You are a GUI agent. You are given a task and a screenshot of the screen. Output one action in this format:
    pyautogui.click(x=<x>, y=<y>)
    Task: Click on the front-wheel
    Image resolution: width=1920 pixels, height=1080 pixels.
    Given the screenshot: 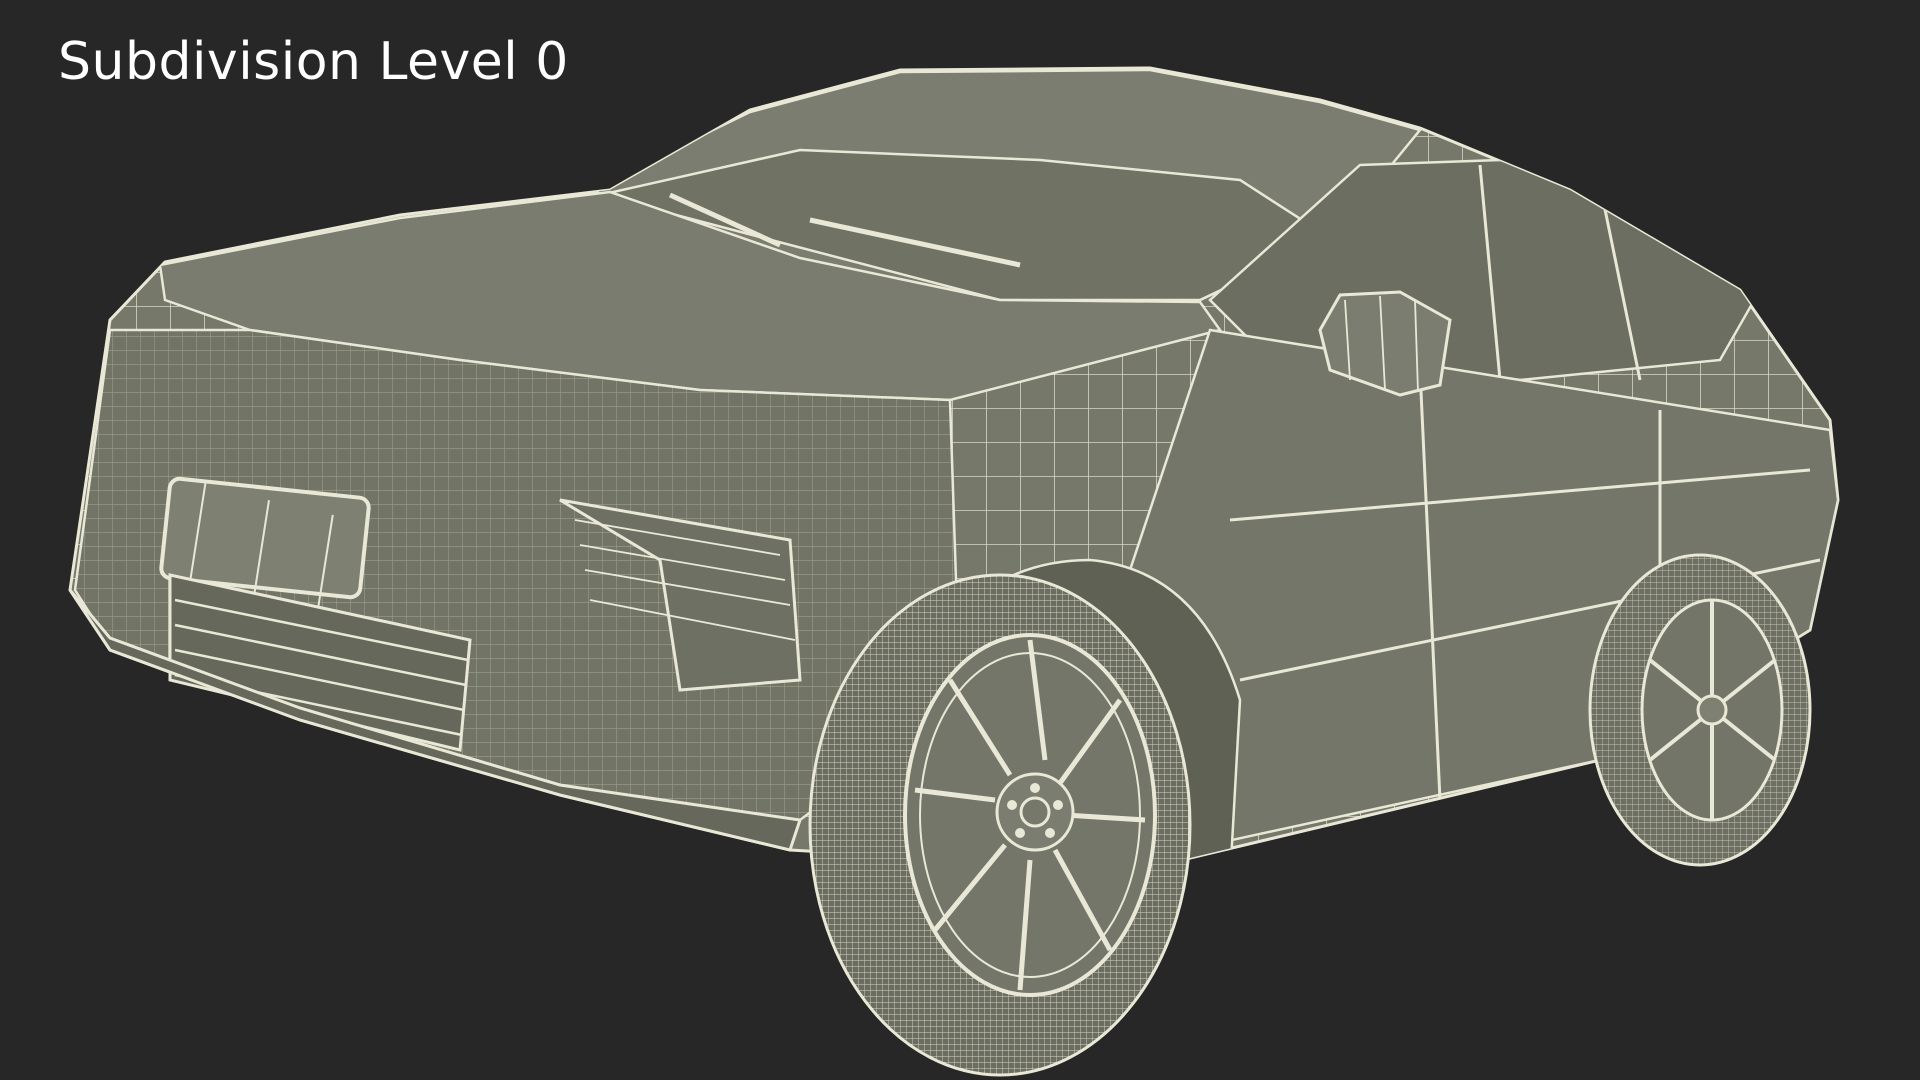 What is the action you would take?
    pyautogui.click(x=1000, y=825)
    